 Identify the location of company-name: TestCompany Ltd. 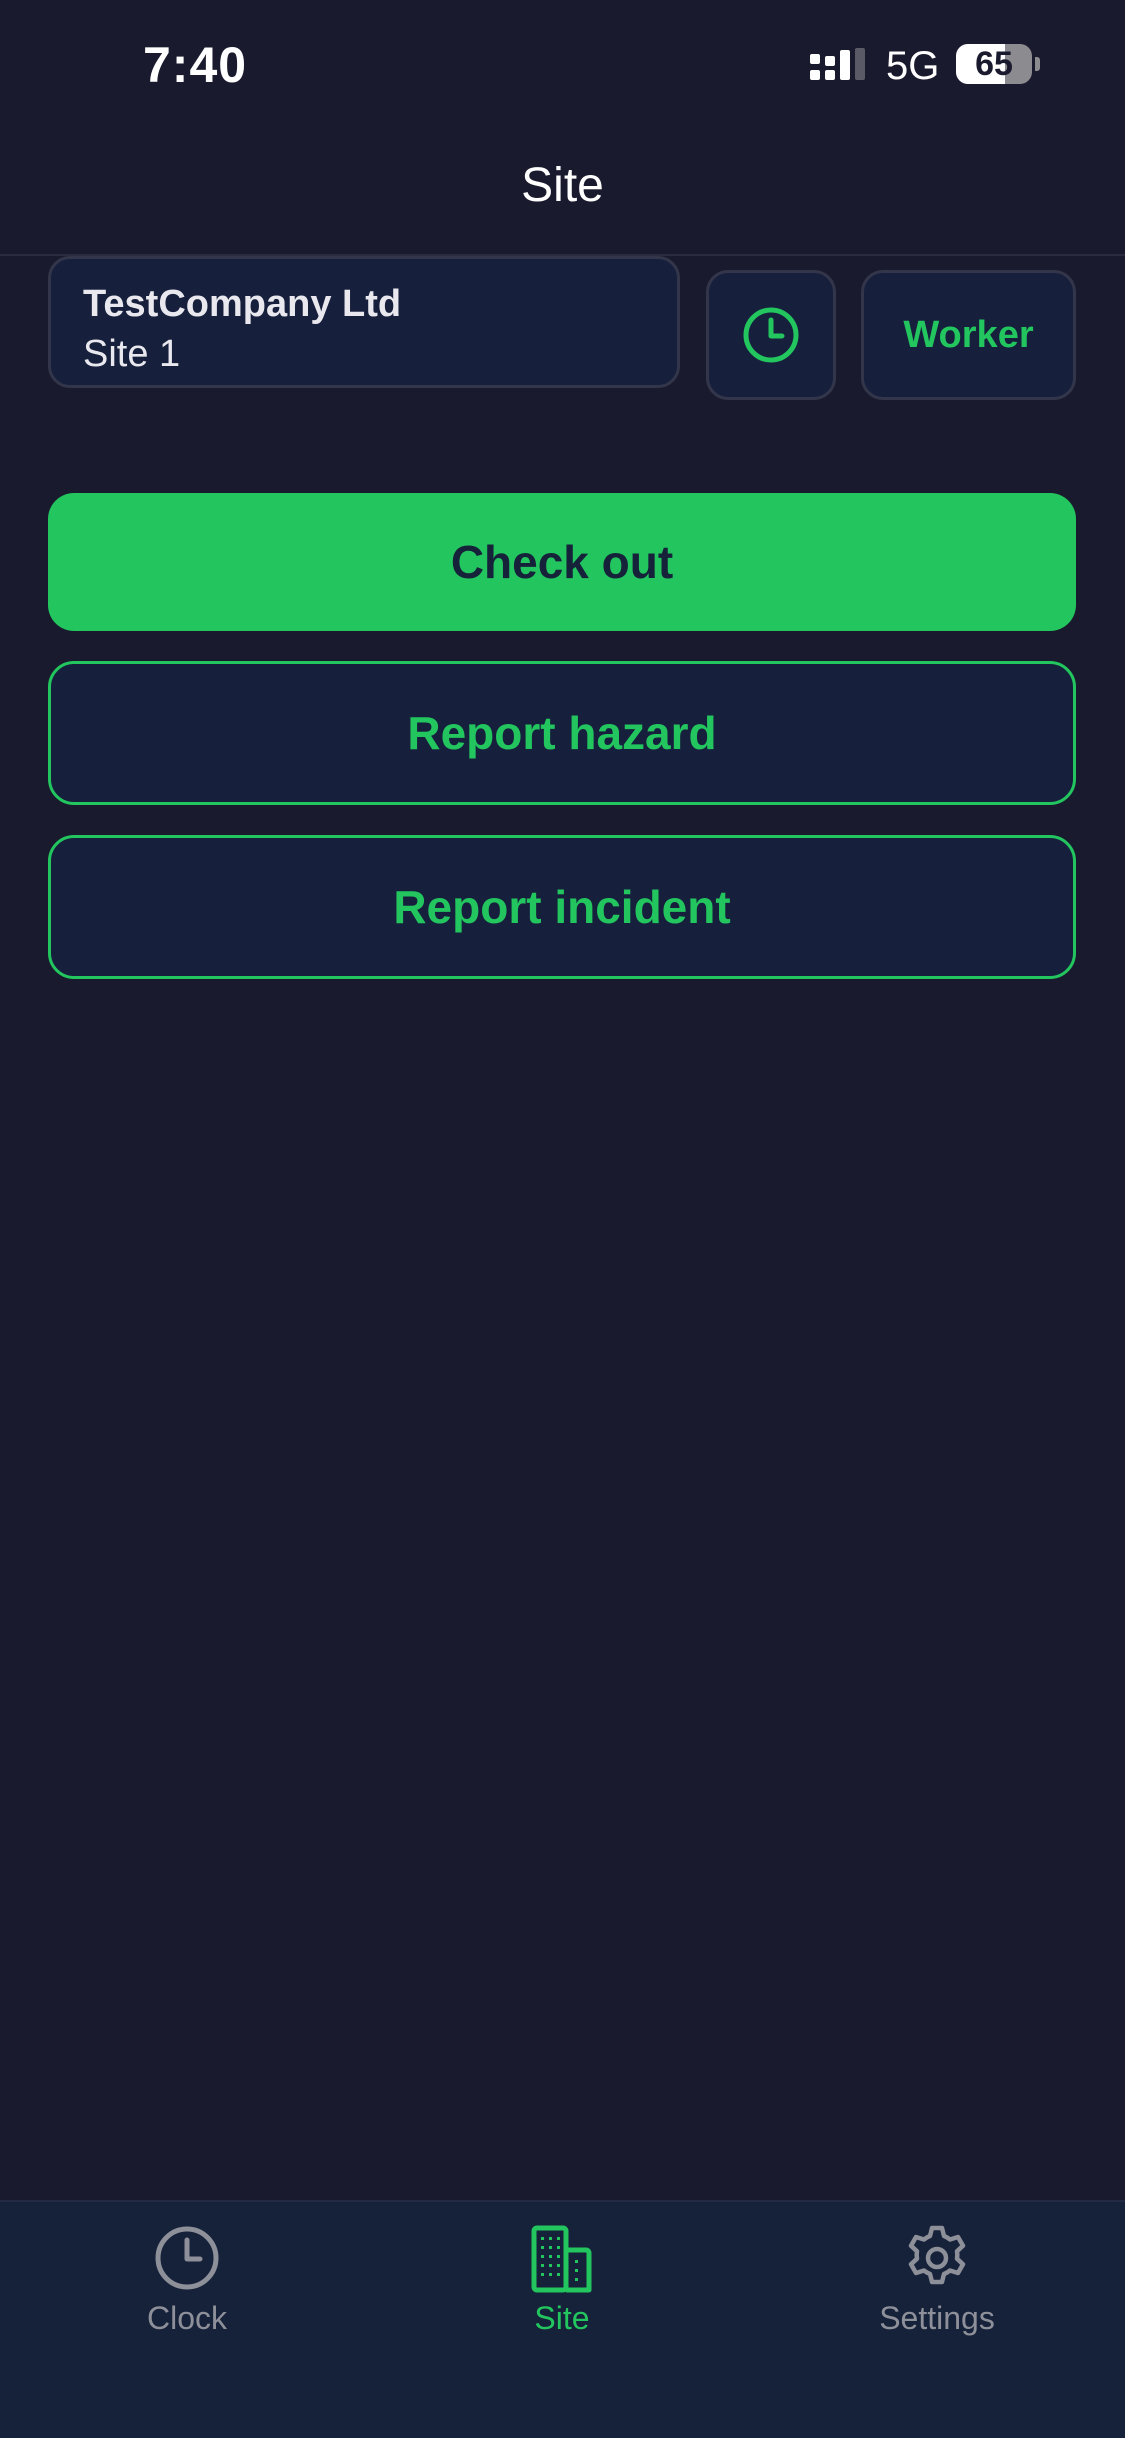
(242, 304).